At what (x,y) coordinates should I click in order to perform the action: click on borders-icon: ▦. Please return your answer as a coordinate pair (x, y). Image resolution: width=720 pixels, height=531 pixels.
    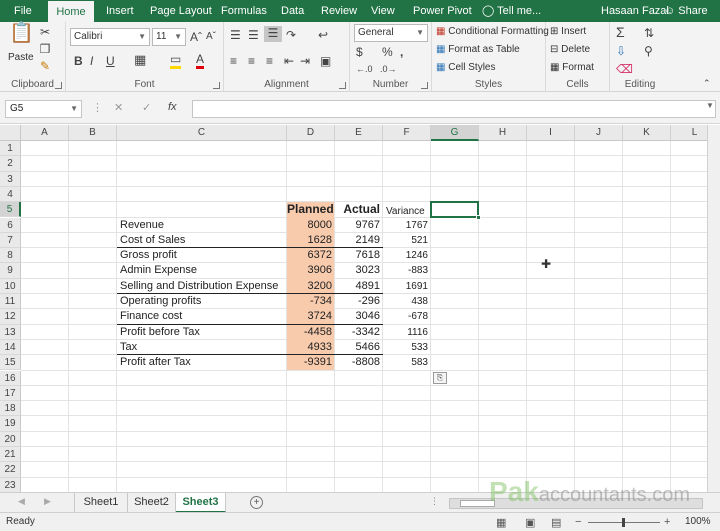
    Looking at the image, I should click on (140, 60).